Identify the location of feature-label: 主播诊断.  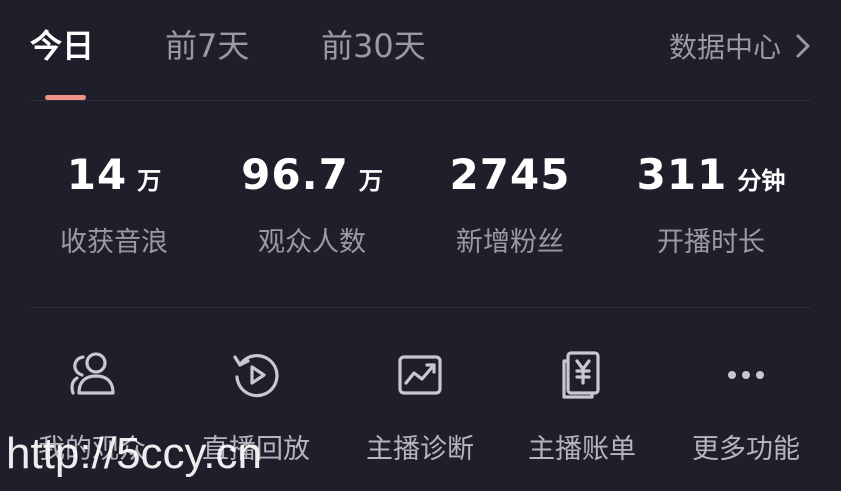
(420, 449).